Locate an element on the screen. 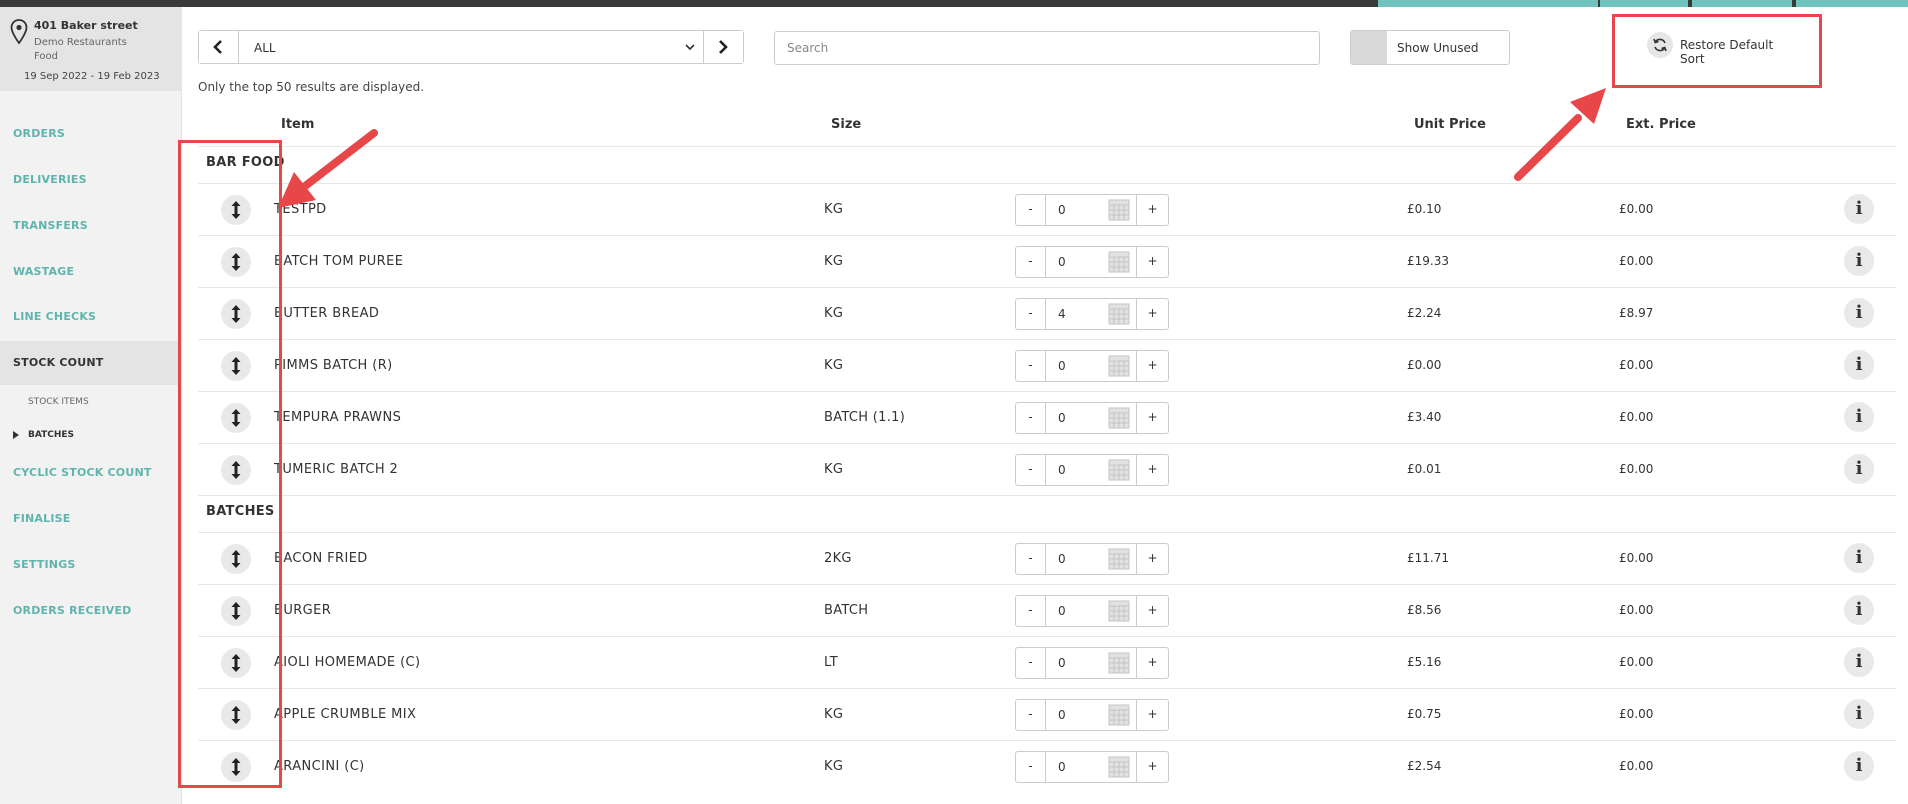 This screenshot has height=804, width=1908. nav-transfers: TRANSFERS is located at coordinates (91, 226).